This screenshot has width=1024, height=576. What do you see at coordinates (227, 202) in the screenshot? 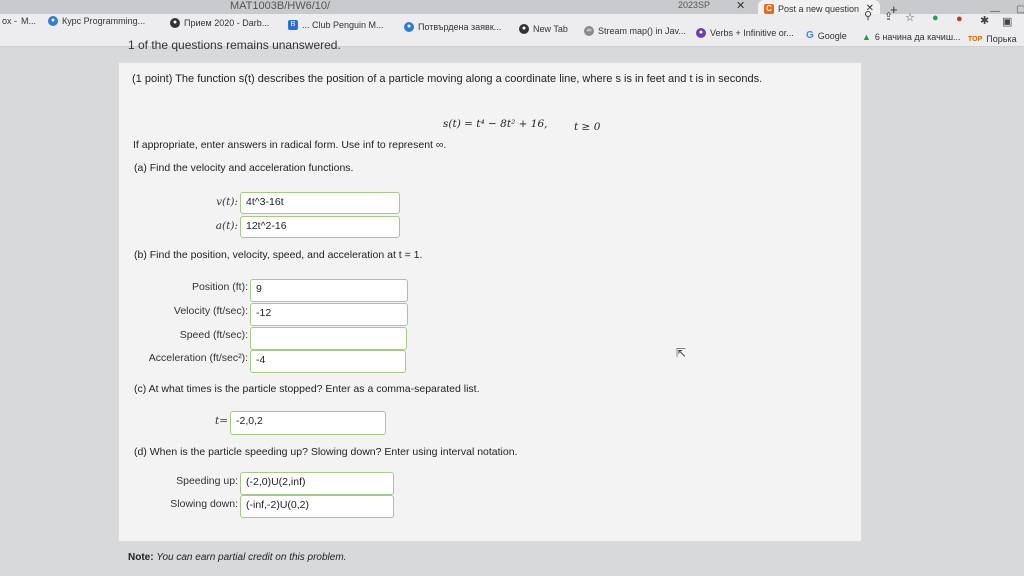
I see `velocity-fn-label: v(t):` at bounding box center [227, 202].